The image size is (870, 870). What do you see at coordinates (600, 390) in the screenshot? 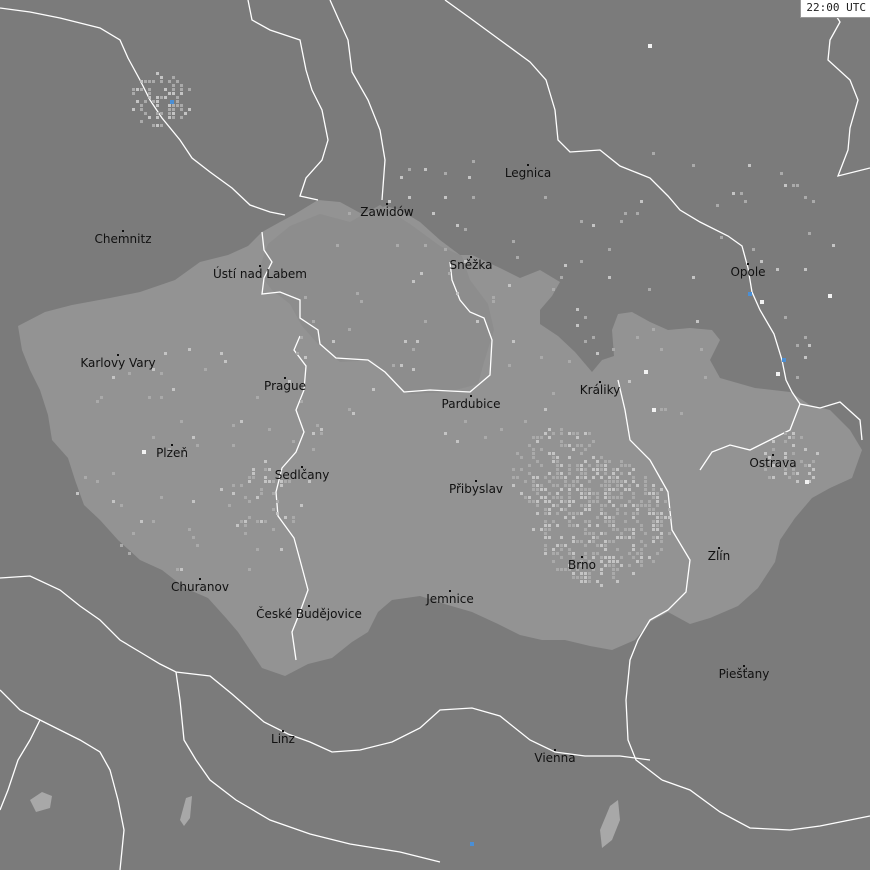
I see `city-label: Králiky` at bounding box center [600, 390].